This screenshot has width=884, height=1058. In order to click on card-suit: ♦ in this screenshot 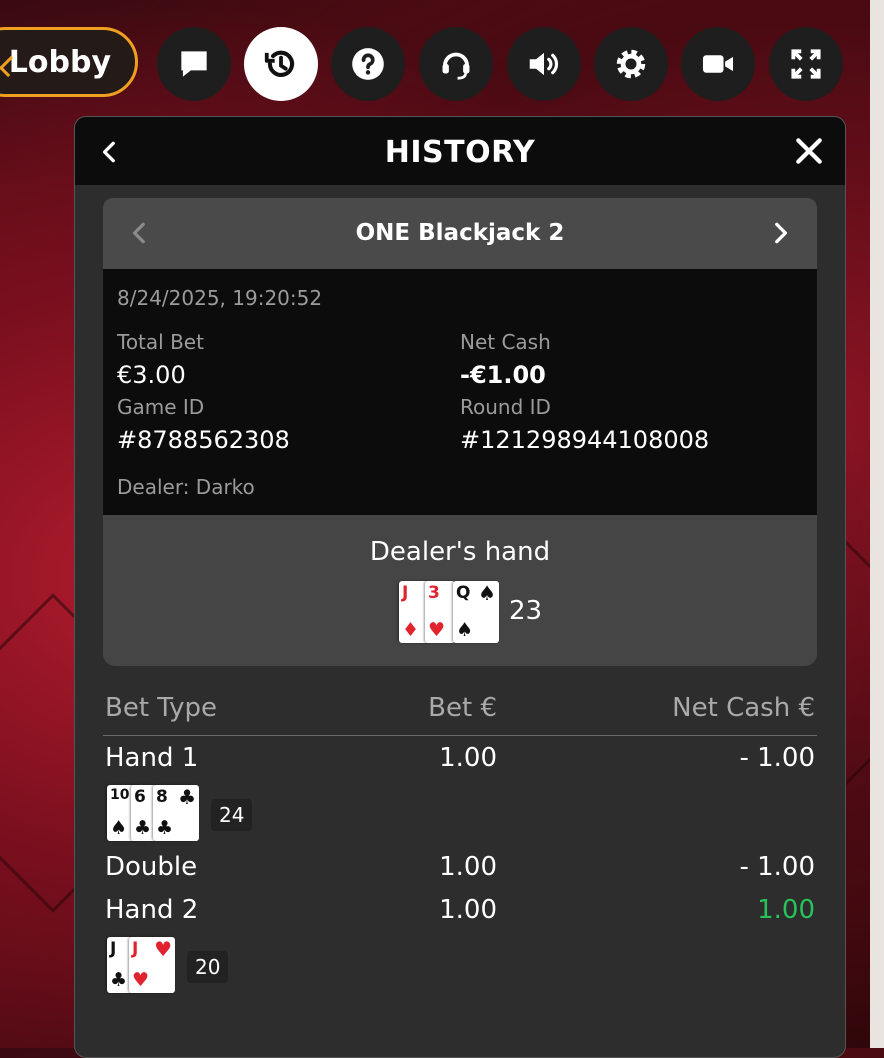, I will do `click(411, 630)`.